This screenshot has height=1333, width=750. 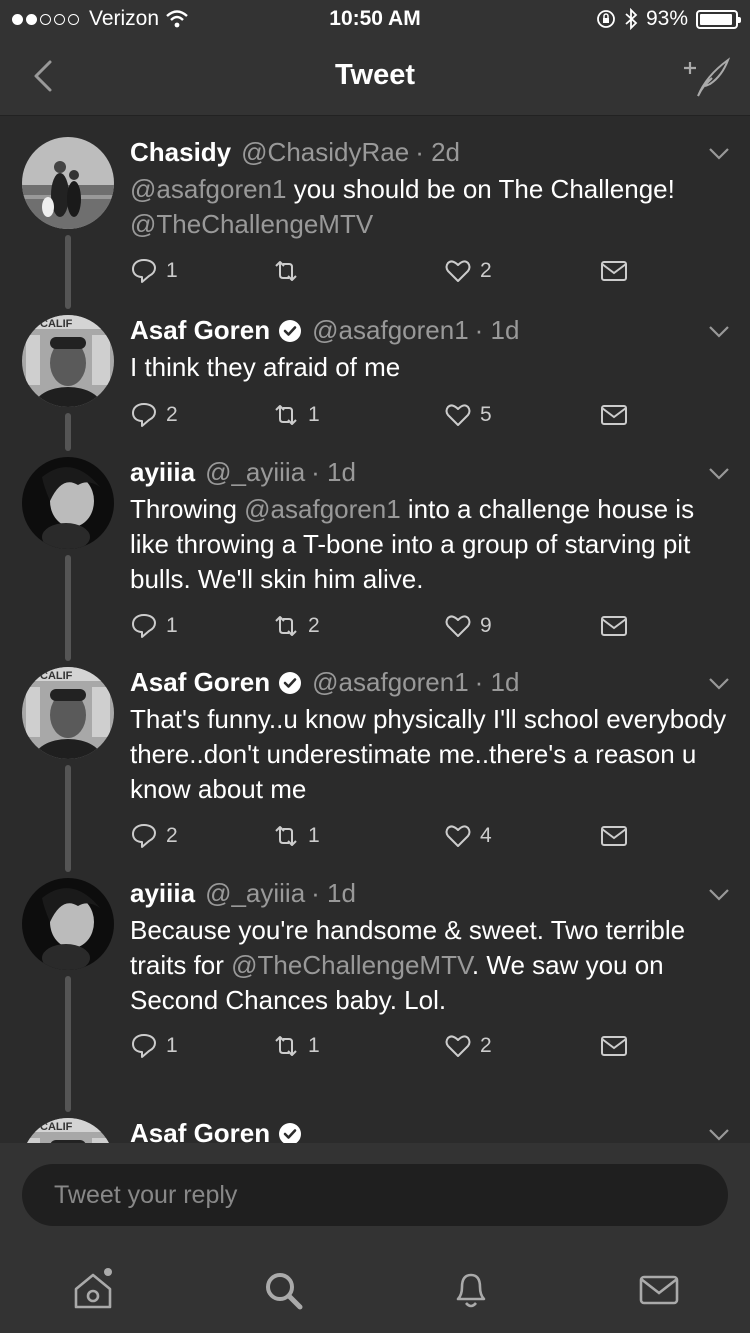 I want to click on retweet-button: 2, so click(x=296, y=626).